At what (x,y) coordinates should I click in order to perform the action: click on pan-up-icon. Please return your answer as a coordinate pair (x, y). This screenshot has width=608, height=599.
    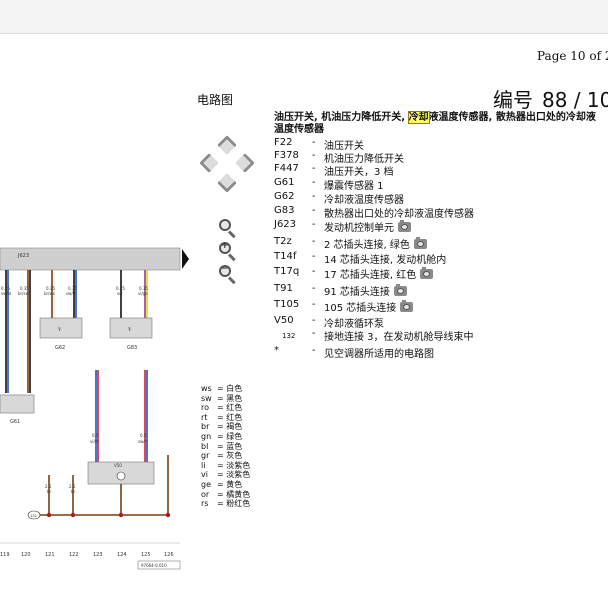
    Looking at the image, I should click on (227, 145).